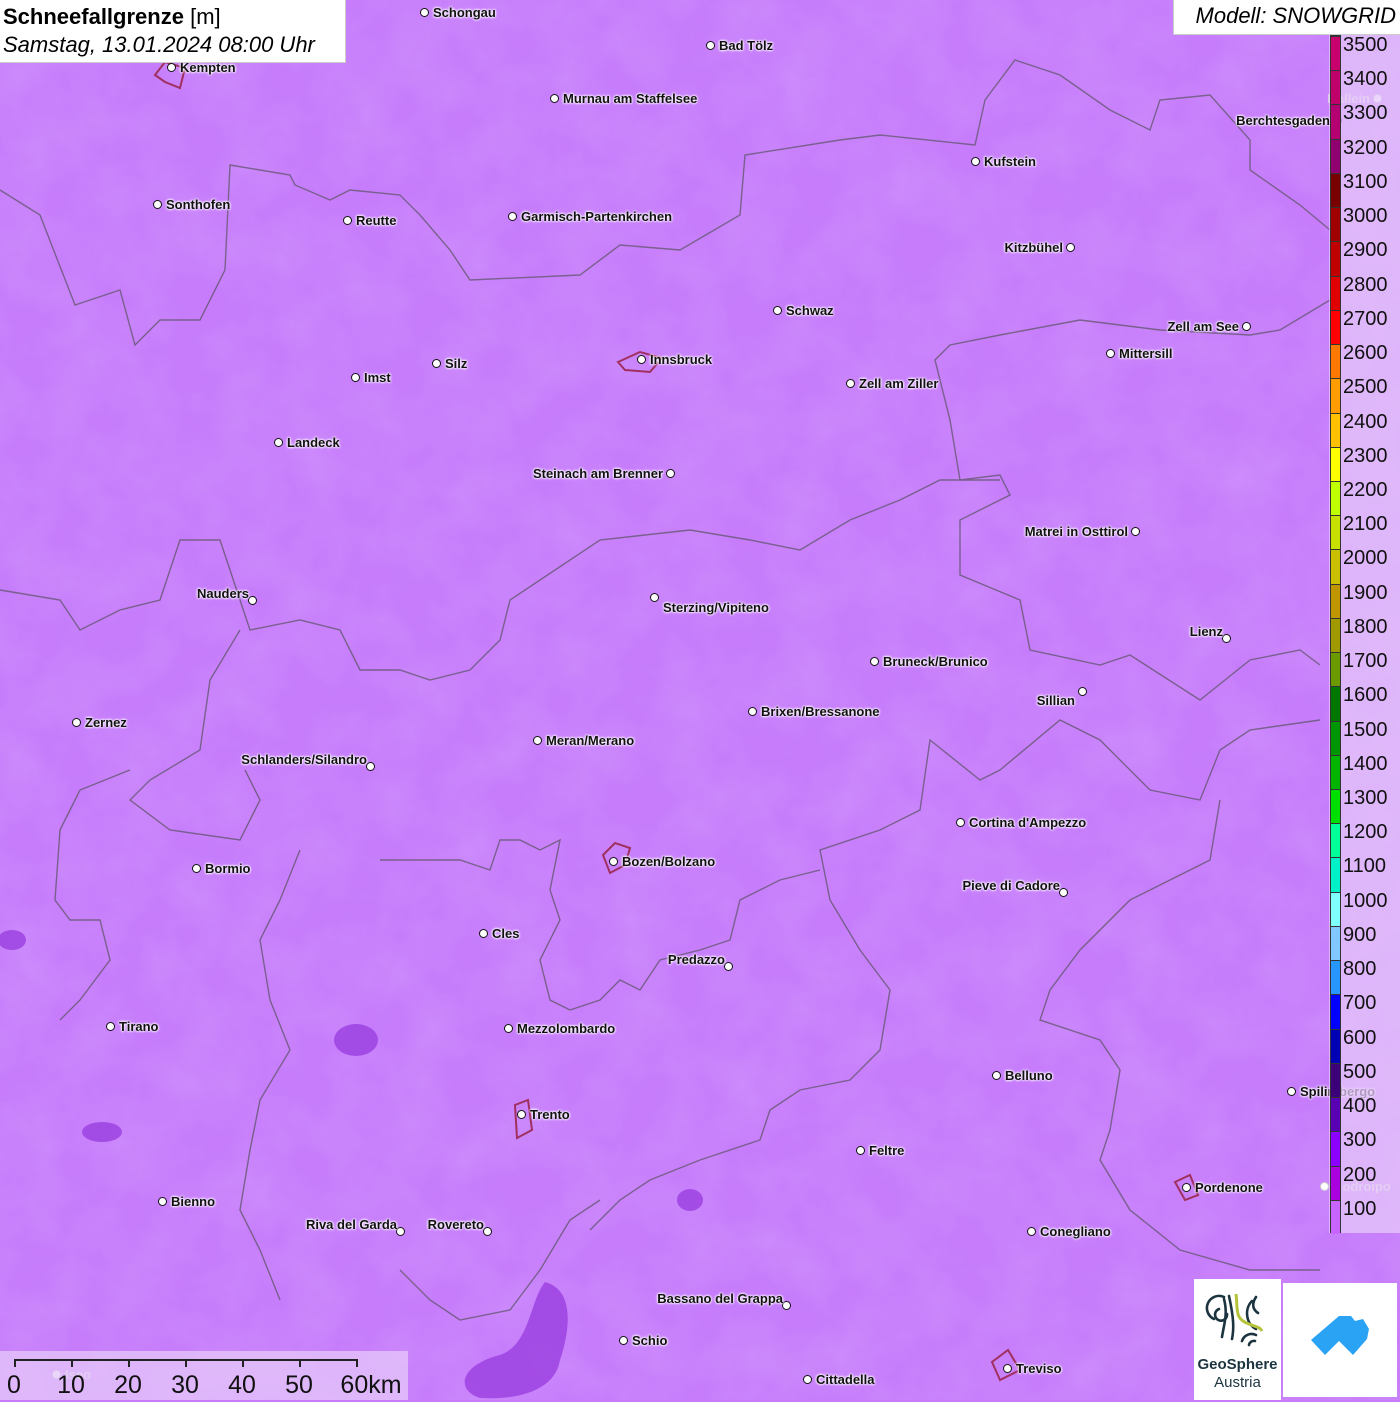 Image resolution: width=1400 pixels, height=1402 pixels. What do you see at coordinates (716, 608) in the screenshot?
I see `city-label: Sterzing/Vipiteno` at bounding box center [716, 608].